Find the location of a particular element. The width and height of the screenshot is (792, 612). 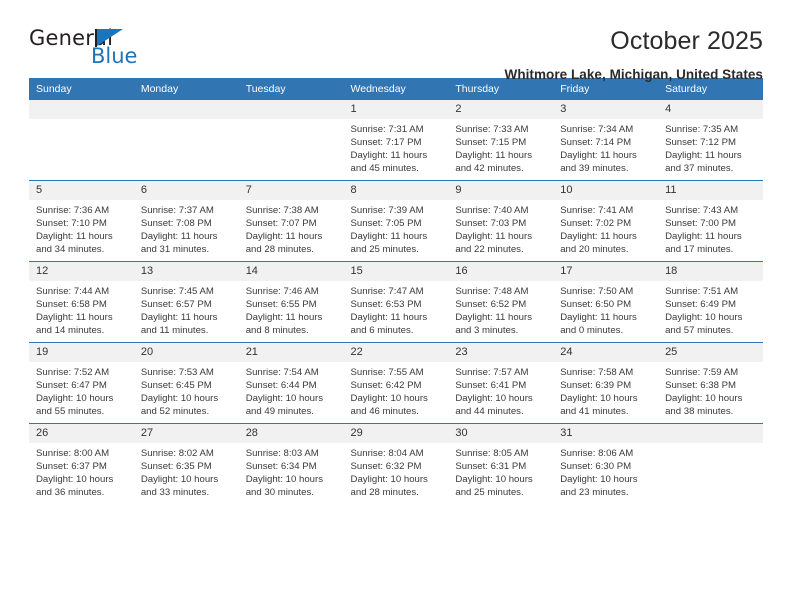

daylight-duration-line2: and 23 minutes. is located at coordinates (594, 493).